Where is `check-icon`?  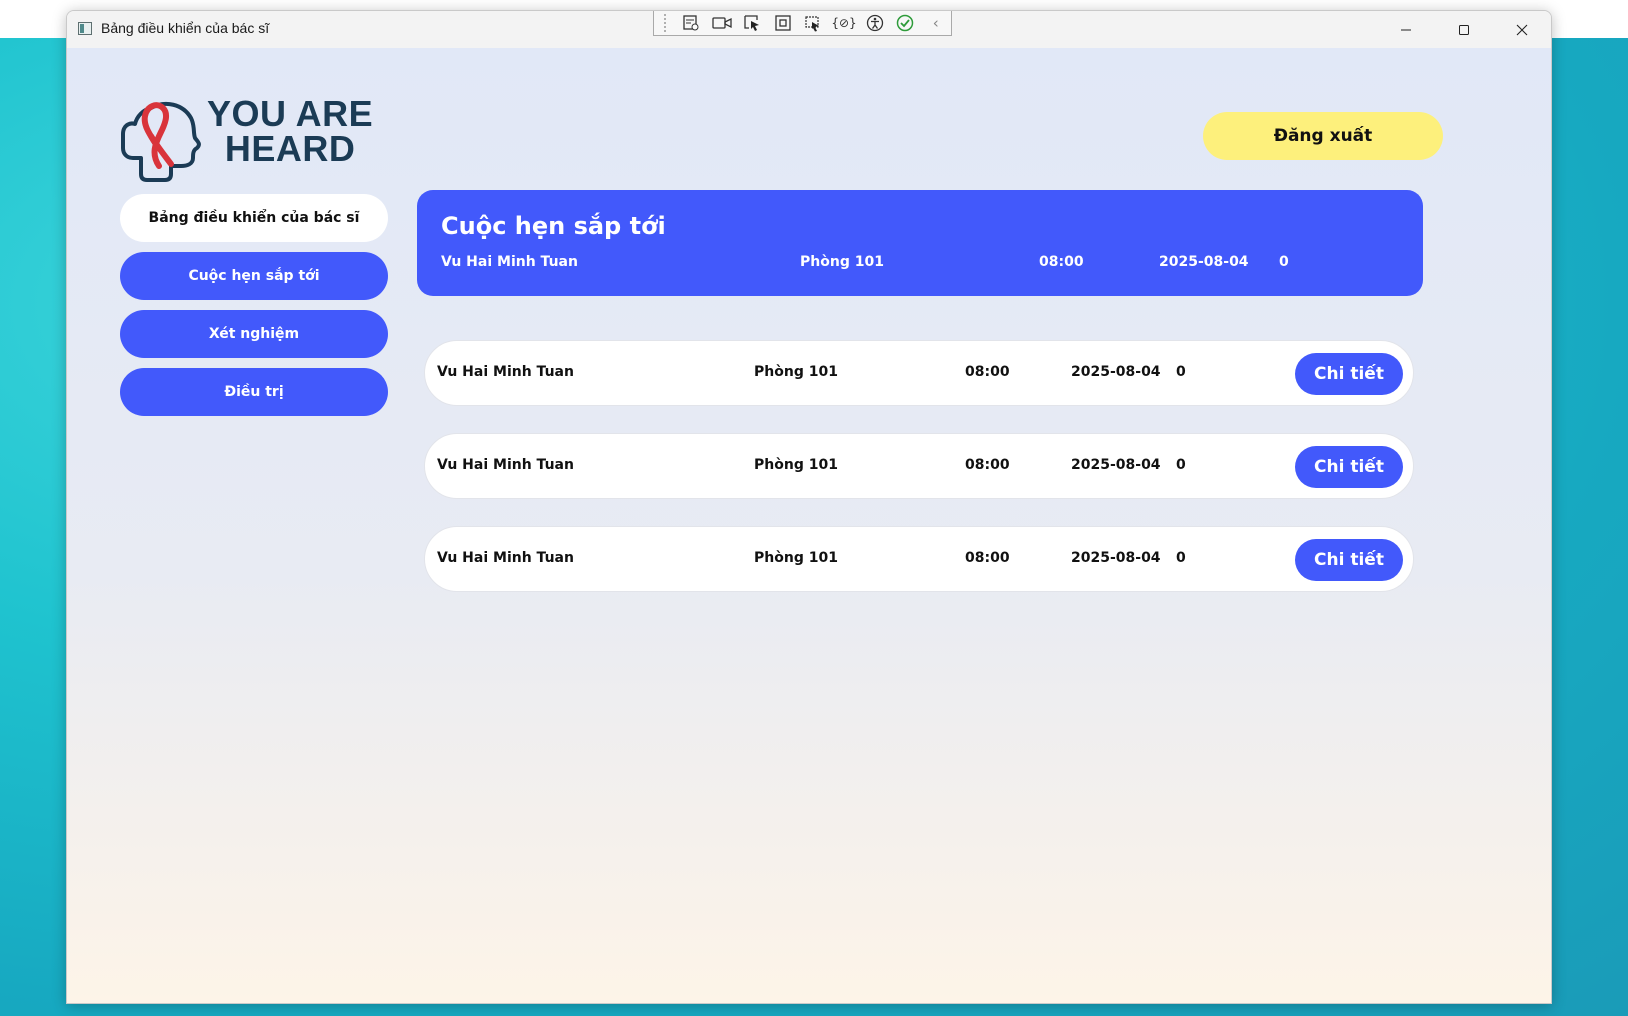
check-icon is located at coordinates (905, 23).